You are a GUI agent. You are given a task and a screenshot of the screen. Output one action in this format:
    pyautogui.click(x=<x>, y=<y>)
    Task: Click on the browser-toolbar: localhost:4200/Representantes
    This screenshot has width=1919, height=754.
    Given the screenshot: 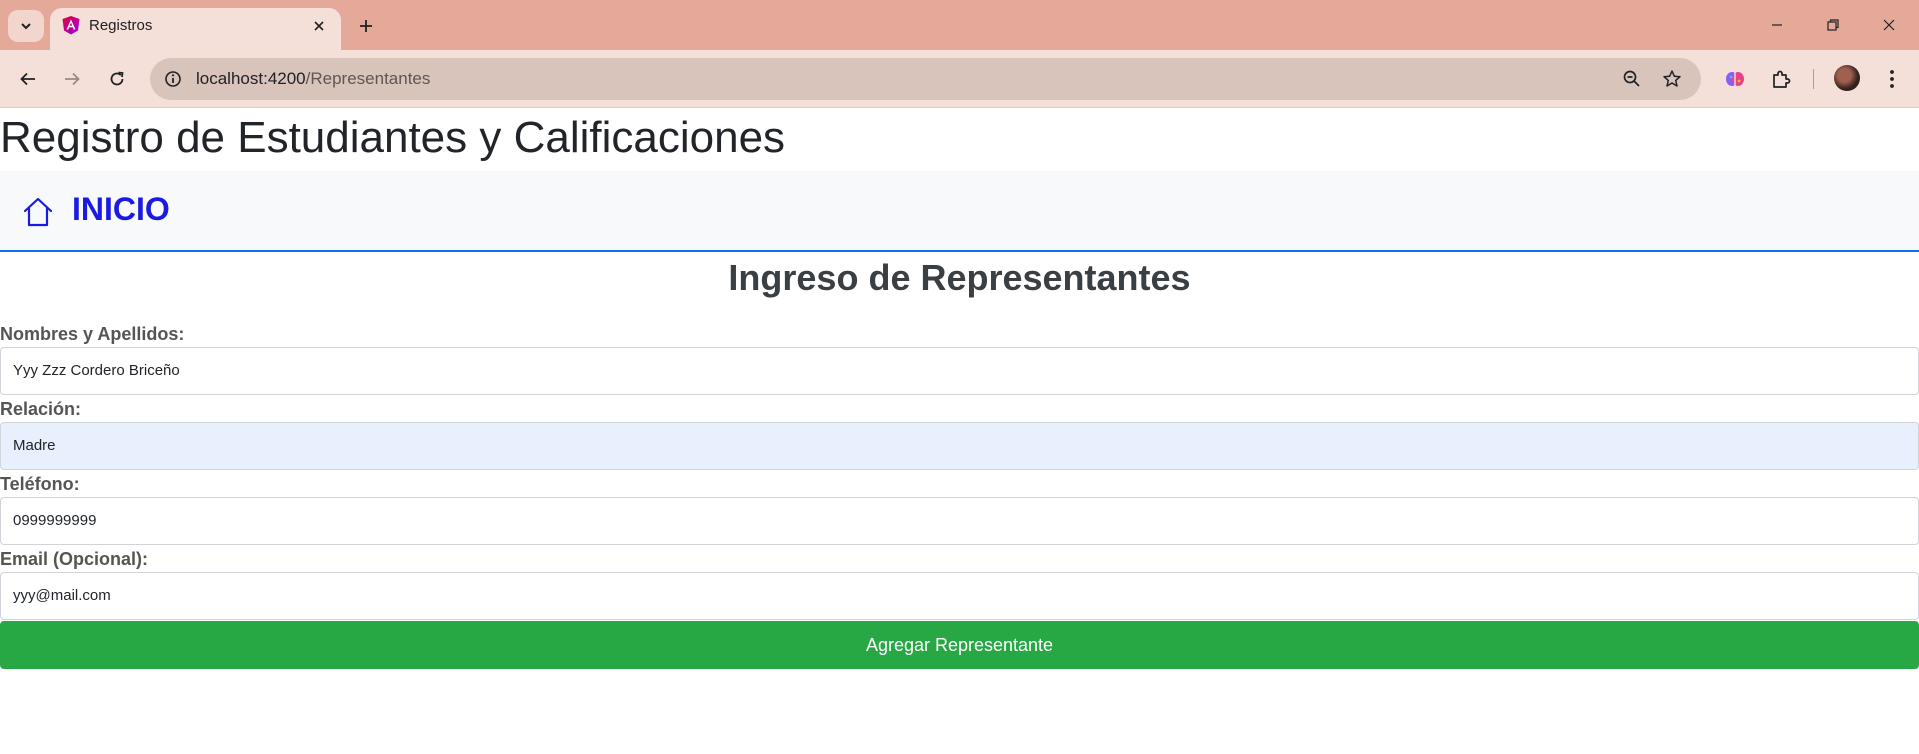 What is the action you would take?
    pyautogui.click(x=959, y=79)
    